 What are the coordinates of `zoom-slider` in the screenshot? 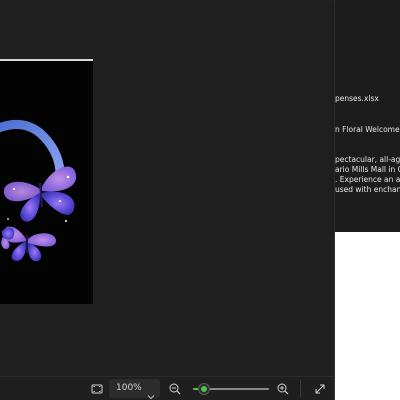 It's located at (231, 389).